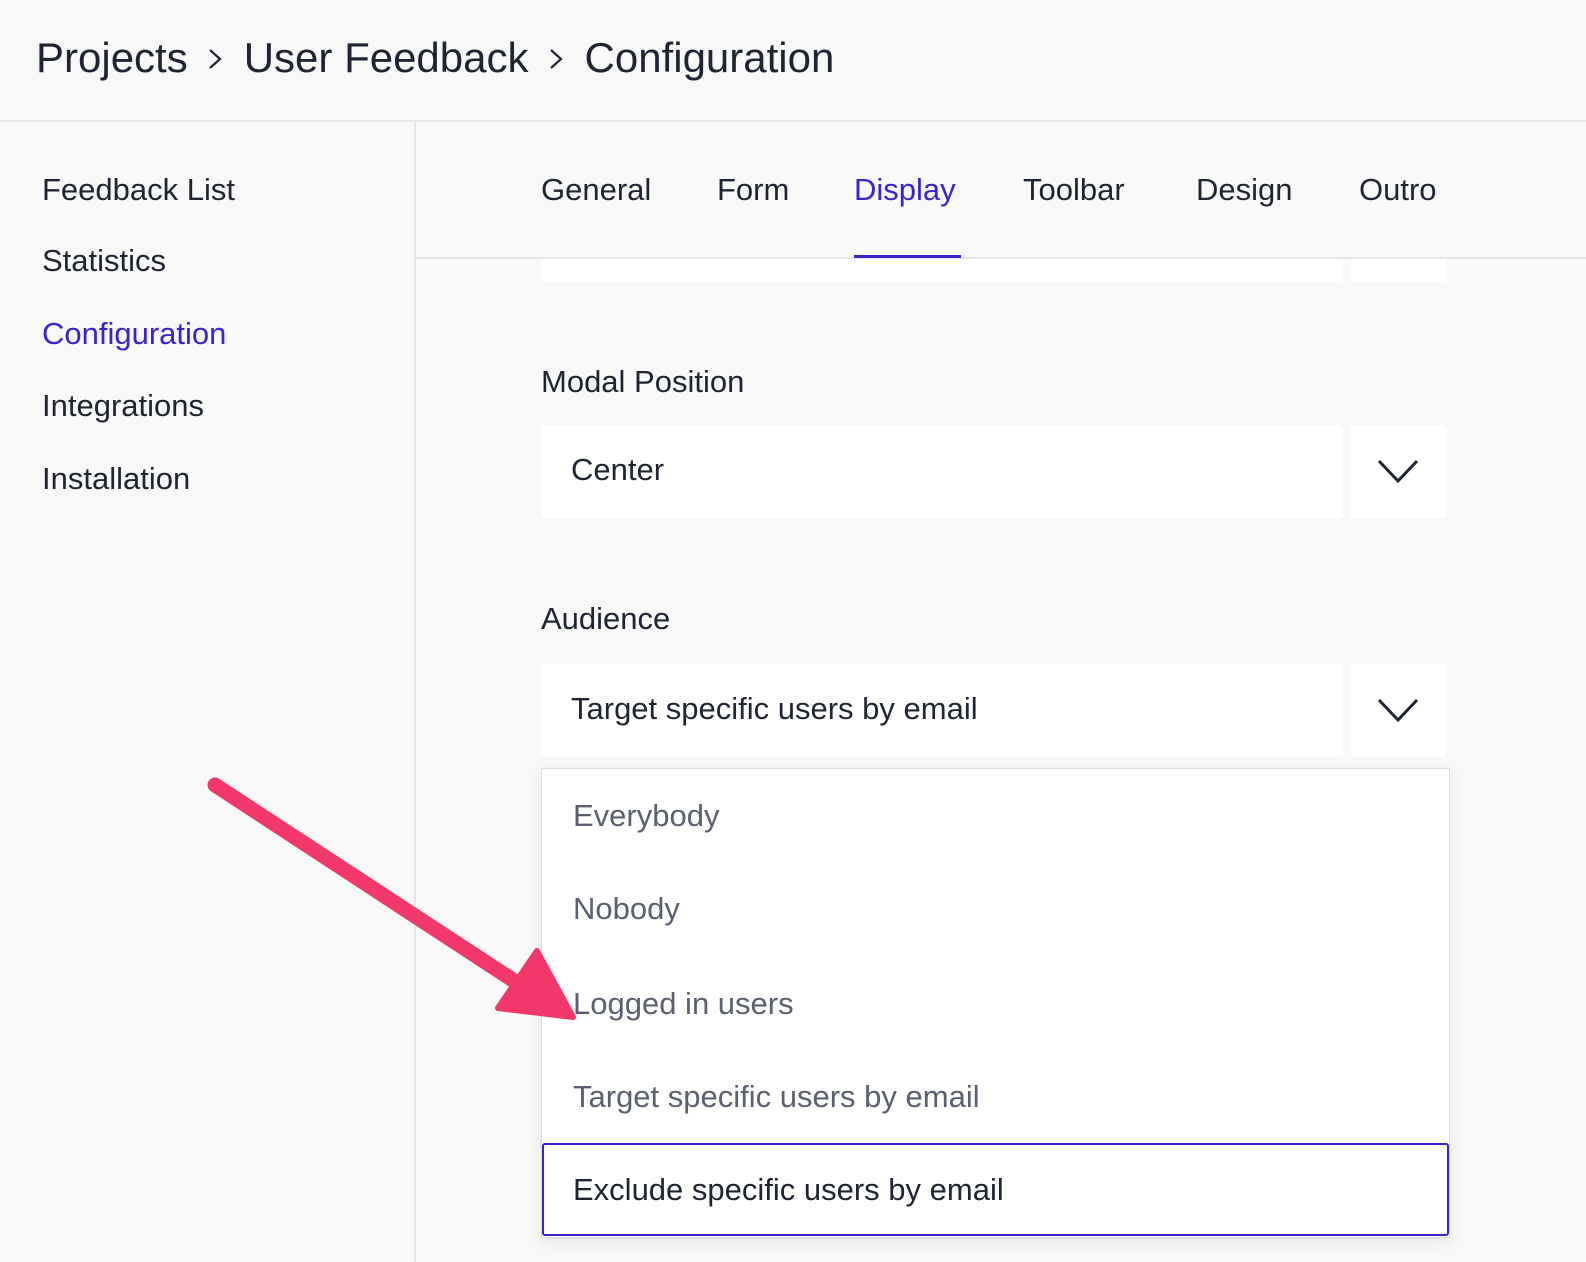 The image size is (1586, 1262). I want to click on breadcrumb: Projects User Feedback Configuration, so click(435, 58).